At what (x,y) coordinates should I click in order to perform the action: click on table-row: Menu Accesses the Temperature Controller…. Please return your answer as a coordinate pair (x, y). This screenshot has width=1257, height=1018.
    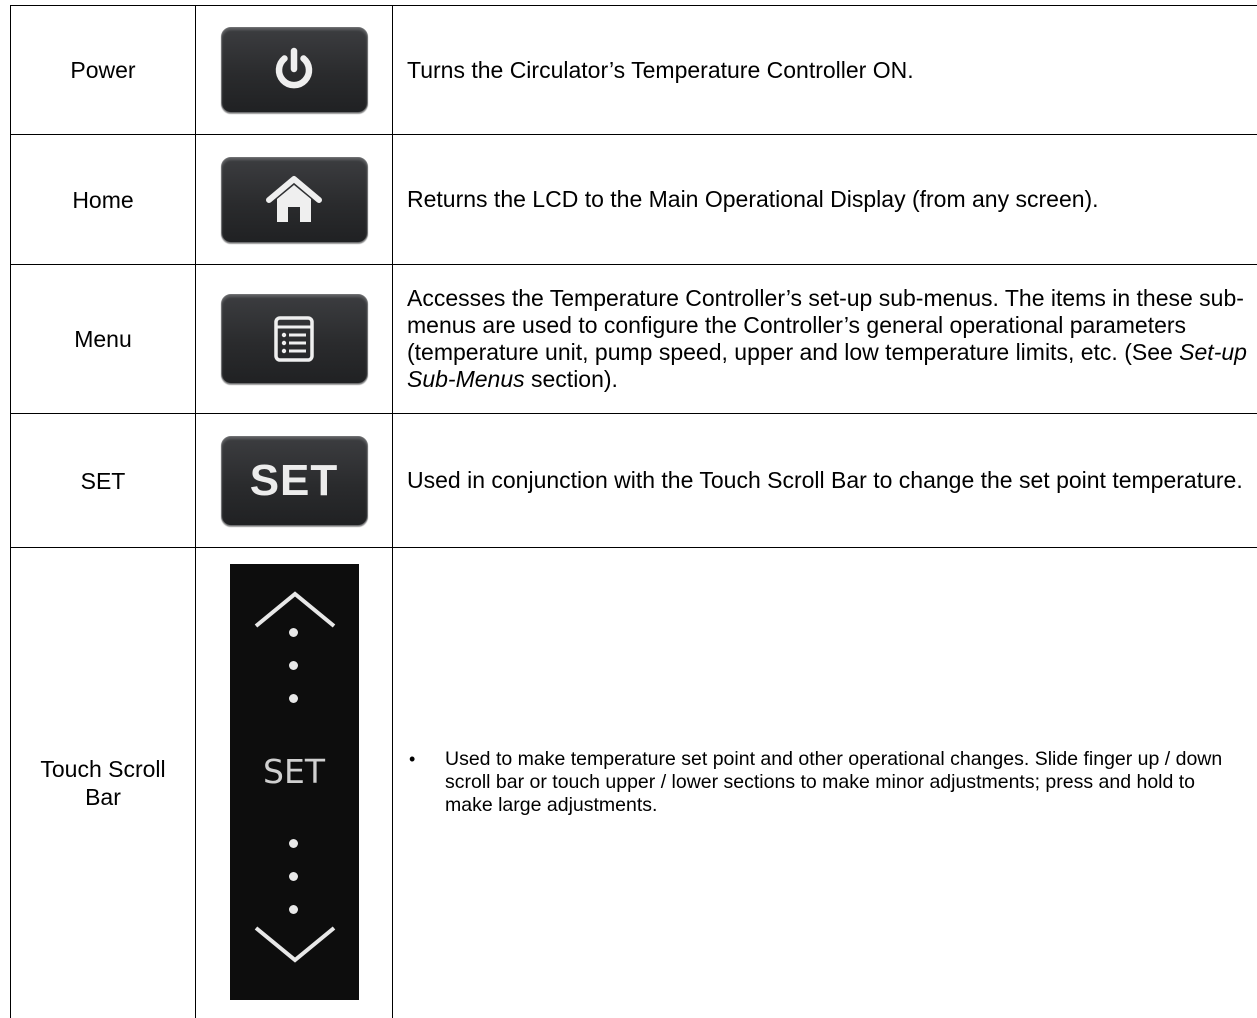
    Looking at the image, I should click on (634, 339).